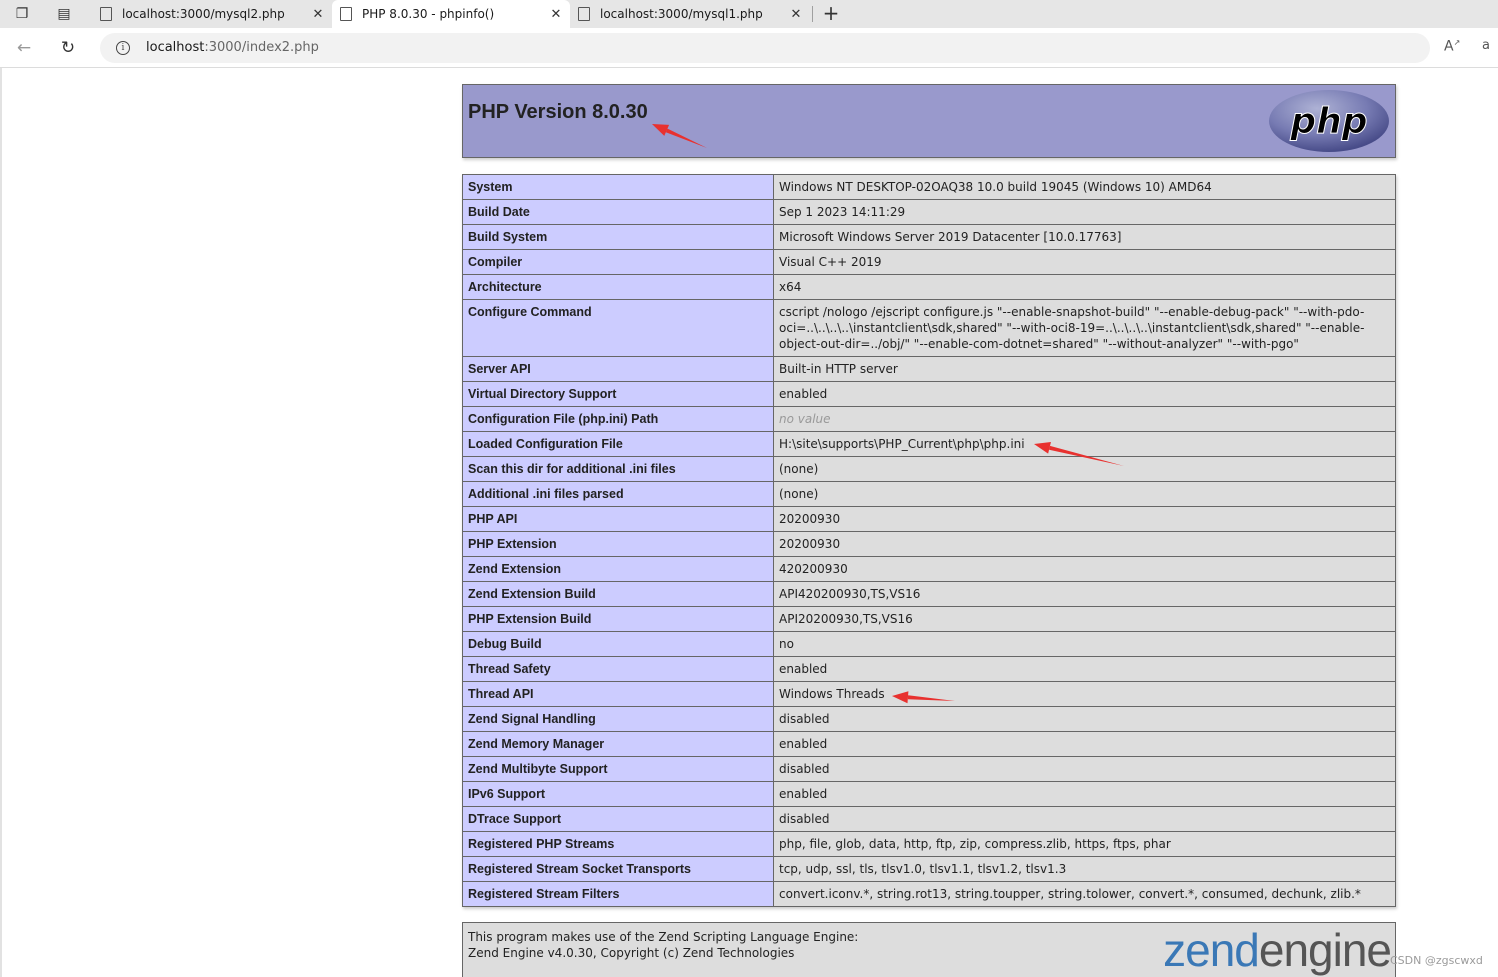  Describe the element at coordinates (618, 744) in the screenshot. I see `info-key: Zend Memory Manager` at that location.